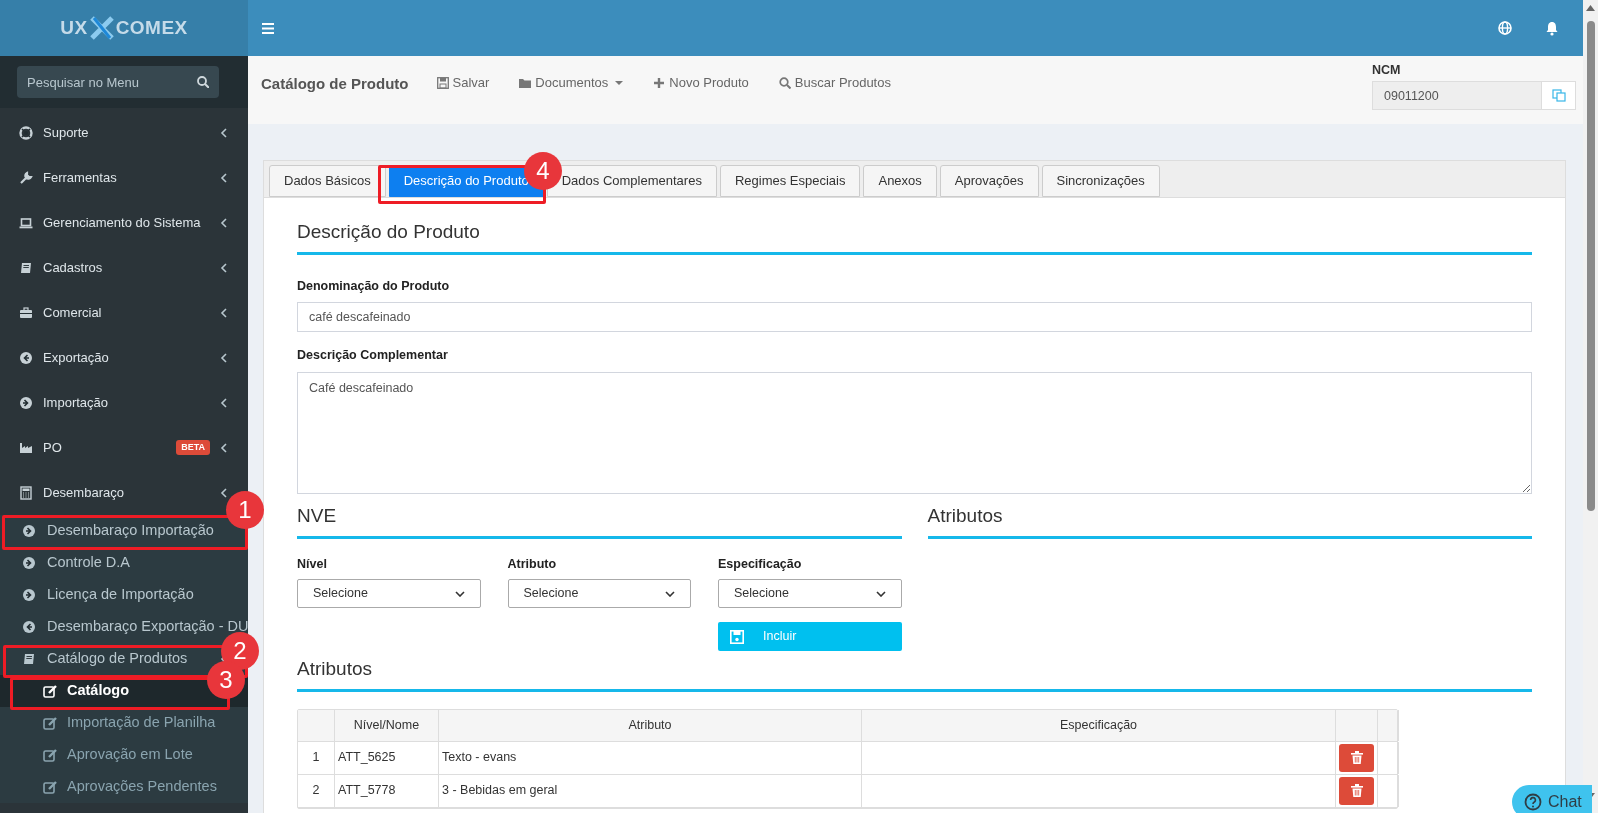 This screenshot has width=1598, height=813. Describe the element at coordinates (26, 177) in the screenshot. I see `wrench-icon` at that location.